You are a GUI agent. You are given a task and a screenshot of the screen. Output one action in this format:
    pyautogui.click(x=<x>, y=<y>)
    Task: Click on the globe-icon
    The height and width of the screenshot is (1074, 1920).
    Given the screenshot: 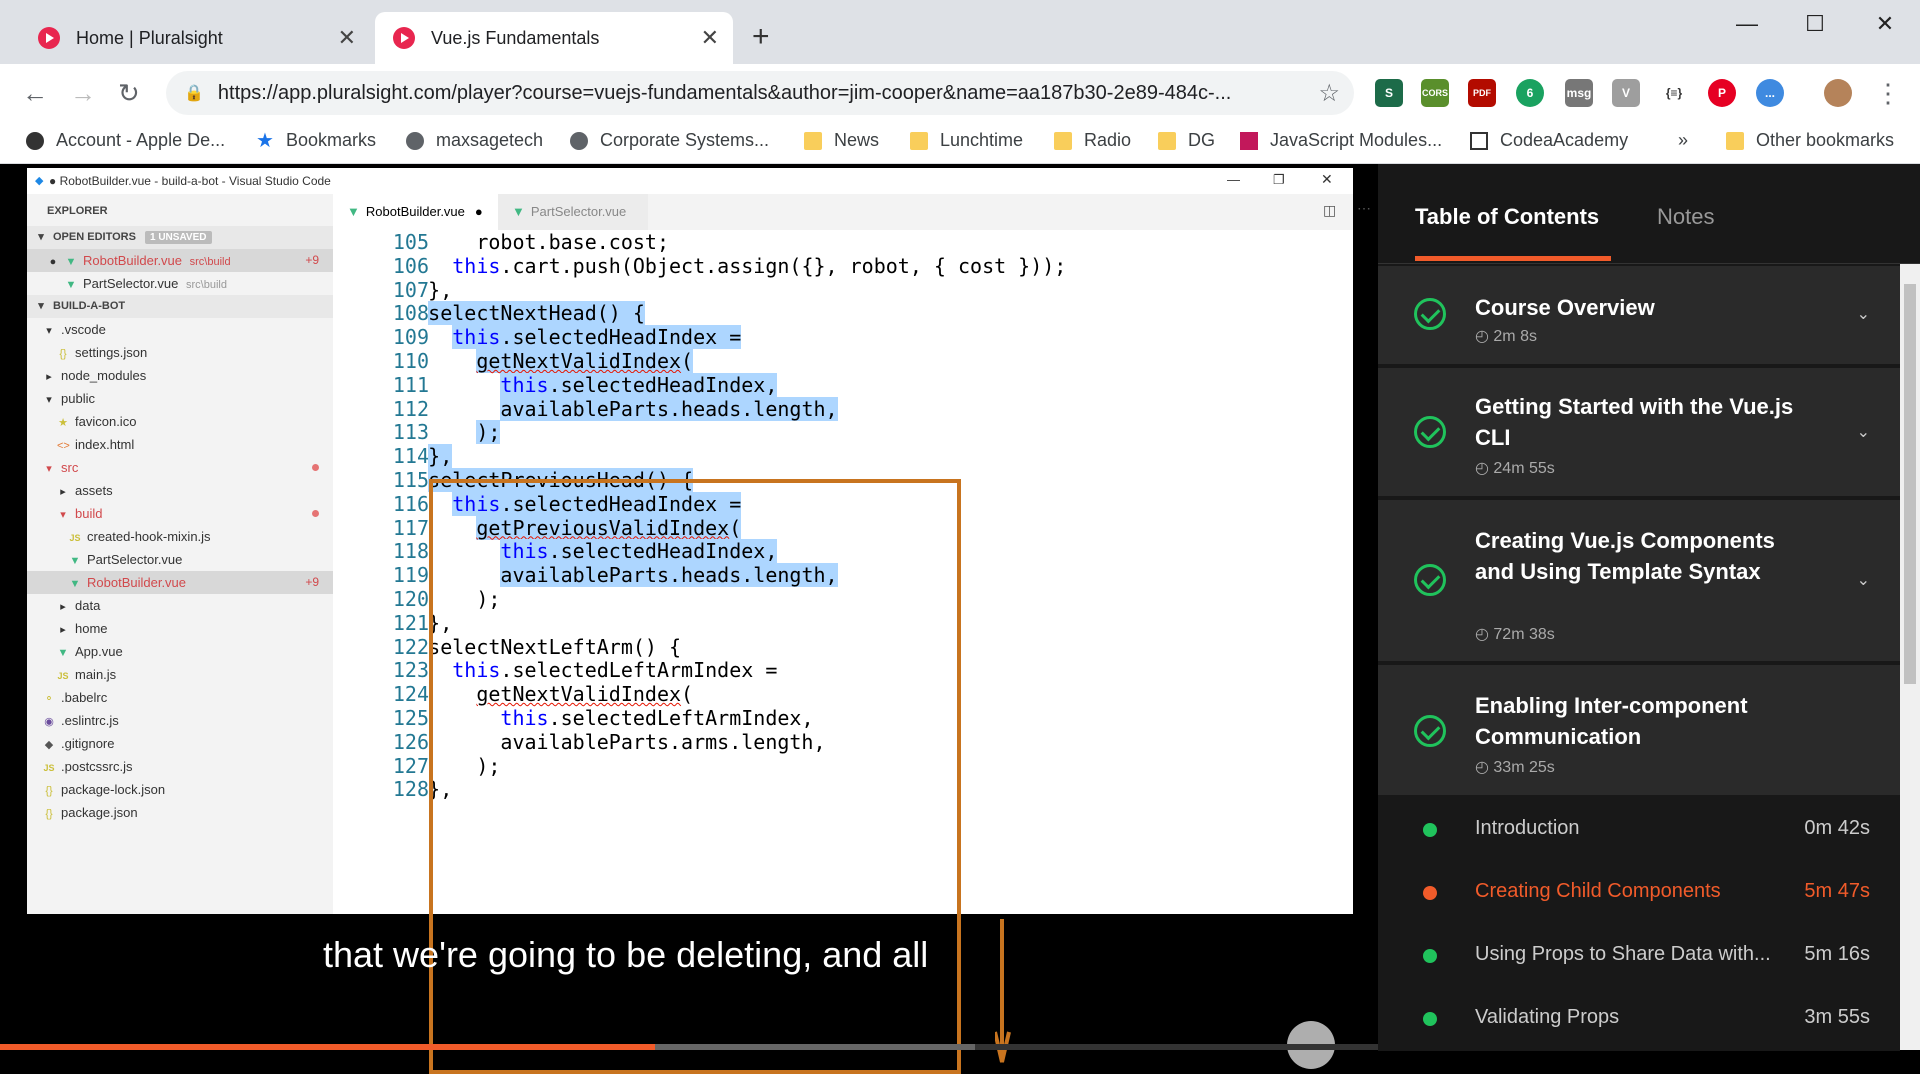 What is the action you would take?
    pyautogui.click(x=415, y=140)
    